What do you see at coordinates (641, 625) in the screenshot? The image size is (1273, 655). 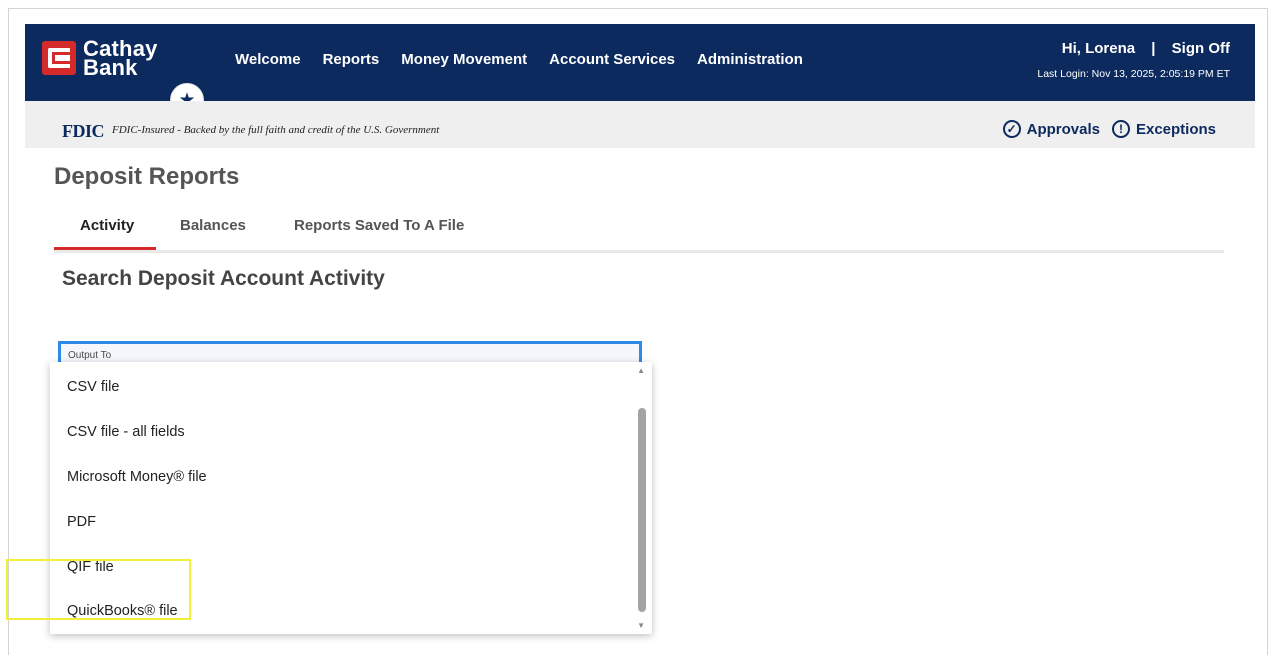 I see `scroll-down-arrow-icon: ▼` at bounding box center [641, 625].